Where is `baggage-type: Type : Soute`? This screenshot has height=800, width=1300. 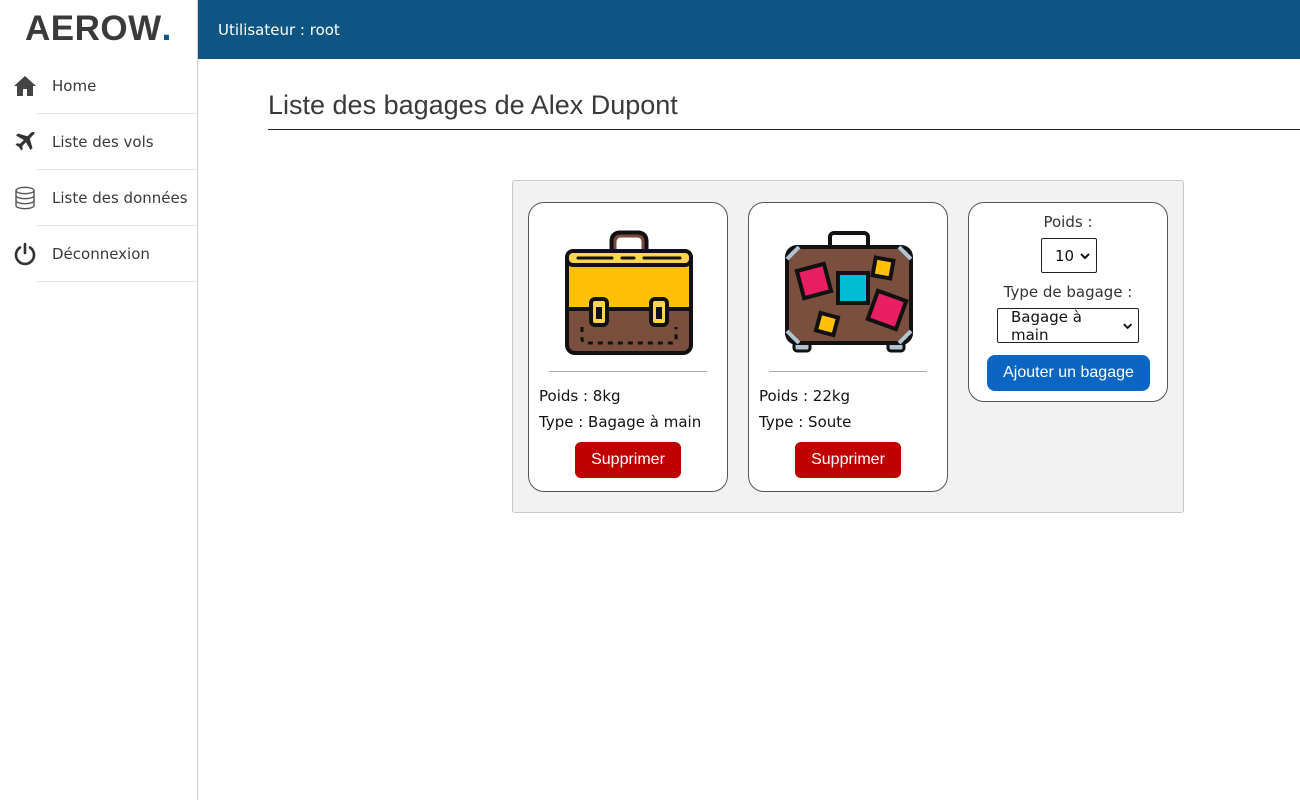
baggage-type: Type : Soute is located at coordinates (805, 422).